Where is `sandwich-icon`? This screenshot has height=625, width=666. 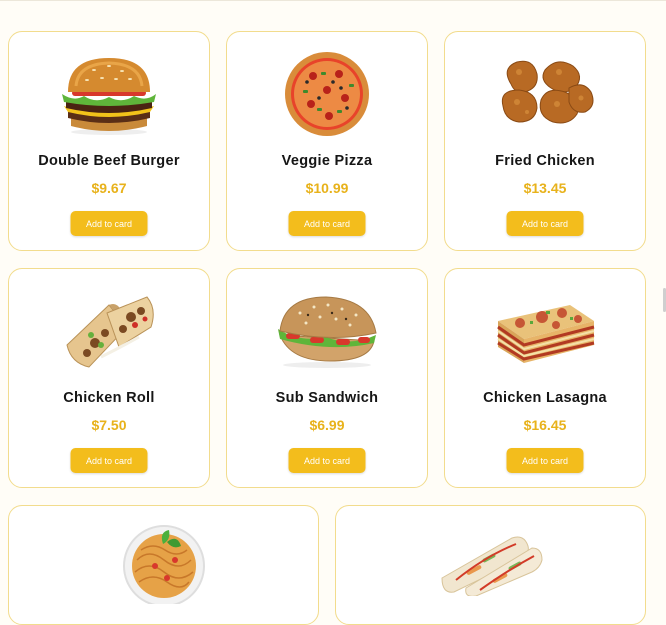 sandwich-icon is located at coordinates (327, 332).